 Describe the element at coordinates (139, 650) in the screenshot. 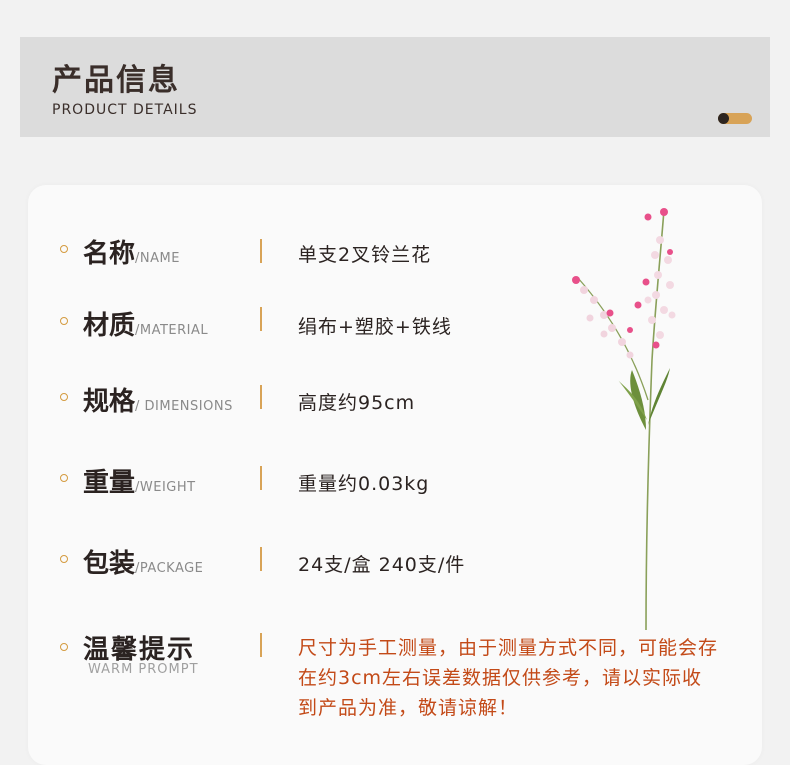

I see `prompt-label: 温馨提示` at that location.